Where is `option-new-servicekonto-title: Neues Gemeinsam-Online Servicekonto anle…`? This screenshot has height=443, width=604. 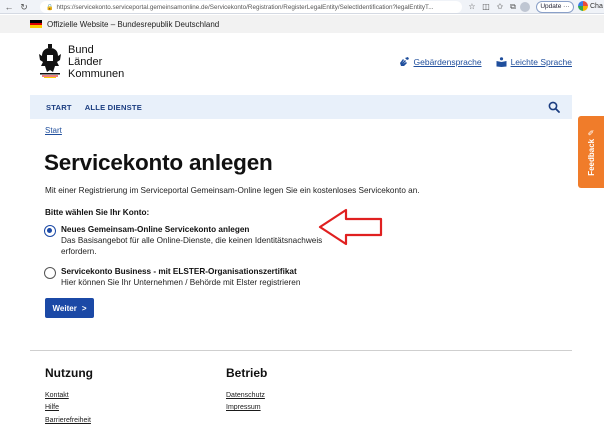 option-new-servicekonto-title: Neues Gemeinsam-Online Servicekonto anle… is located at coordinates (155, 229).